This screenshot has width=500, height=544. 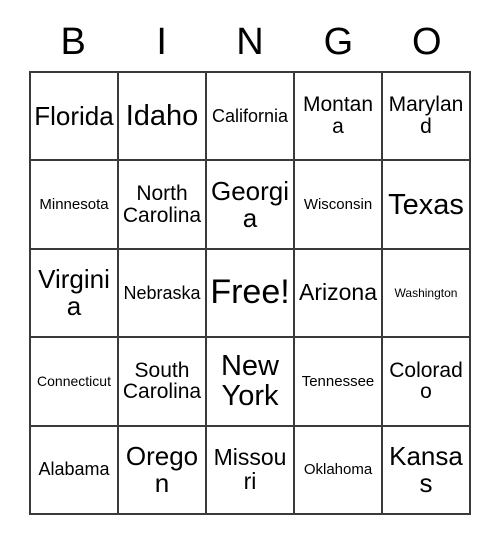 I want to click on bingo-cell-label: South Carolina, so click(x=162, y=381).